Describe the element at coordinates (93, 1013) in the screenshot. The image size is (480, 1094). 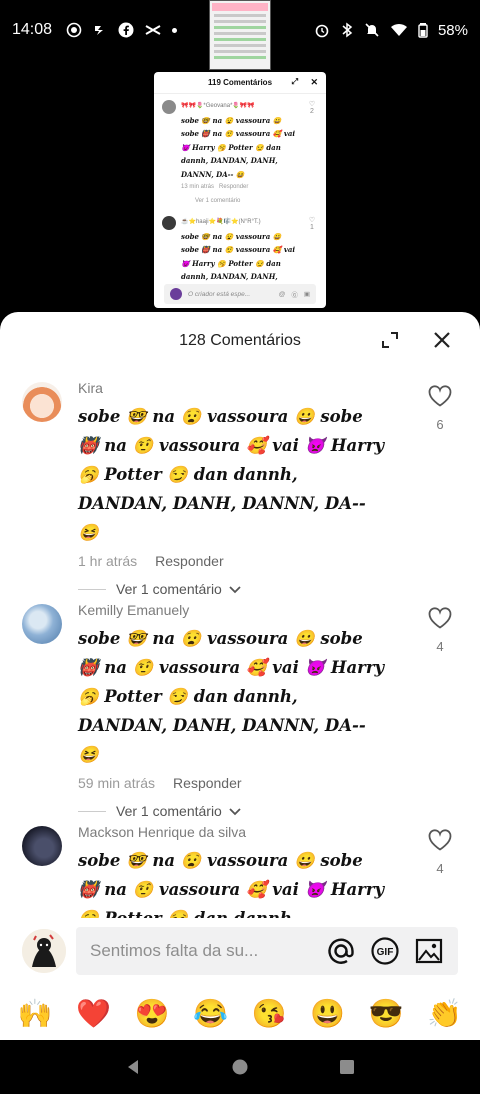
I see `emoji-button: ❤️` at that location.